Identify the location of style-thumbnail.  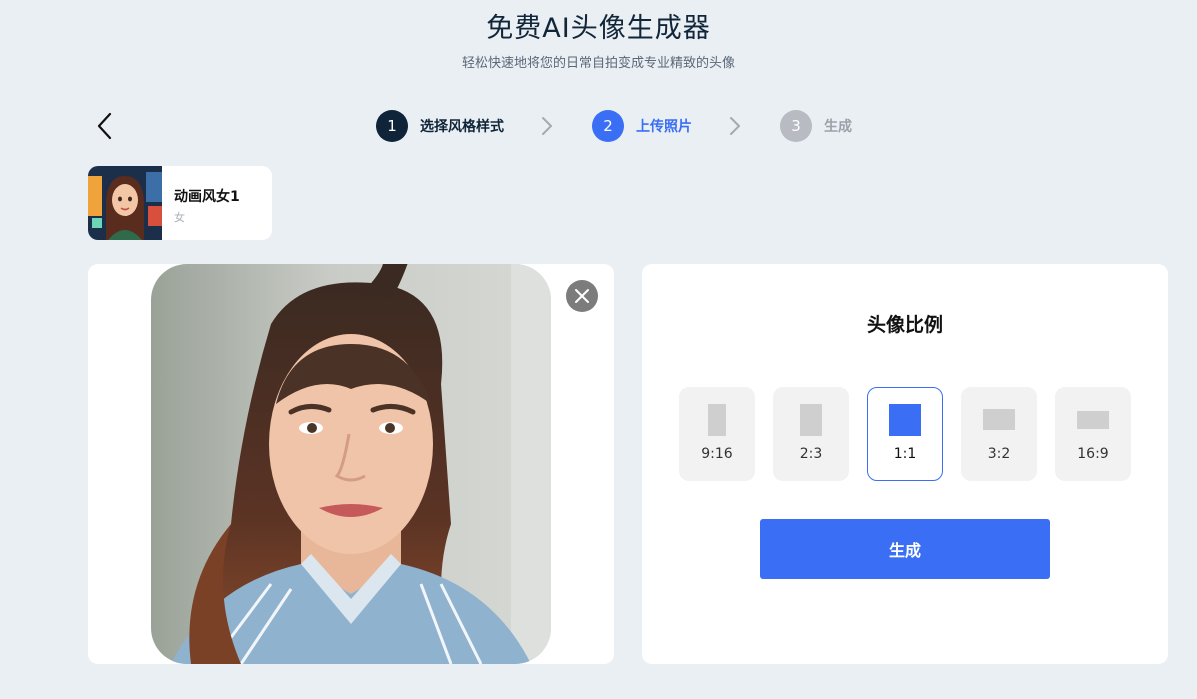
(125, 203).